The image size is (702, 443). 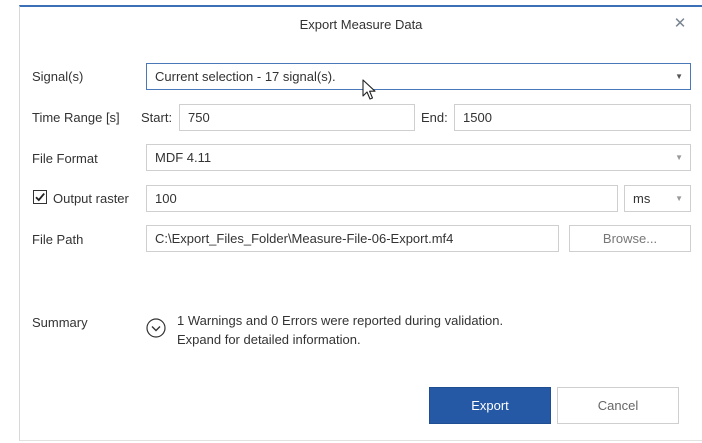 I want to click on export-button: Export, so click(x=490, y=405).